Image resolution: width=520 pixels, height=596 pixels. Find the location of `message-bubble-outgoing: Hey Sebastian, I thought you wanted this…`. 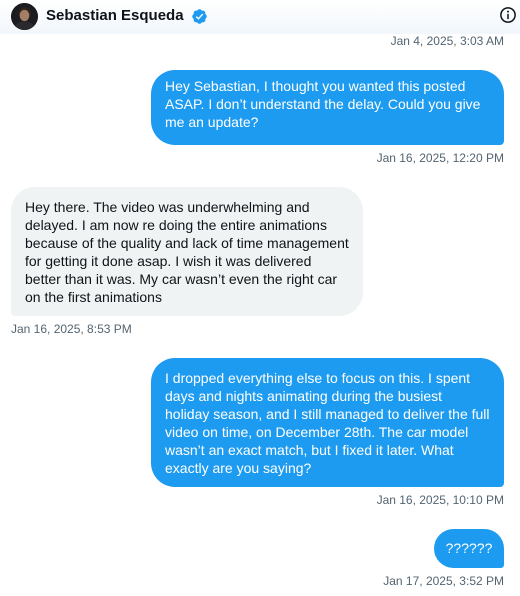

message-bubble-outgoing: Hey Sebastian, I thought you wanted this… is located at coordinates (327, 107).